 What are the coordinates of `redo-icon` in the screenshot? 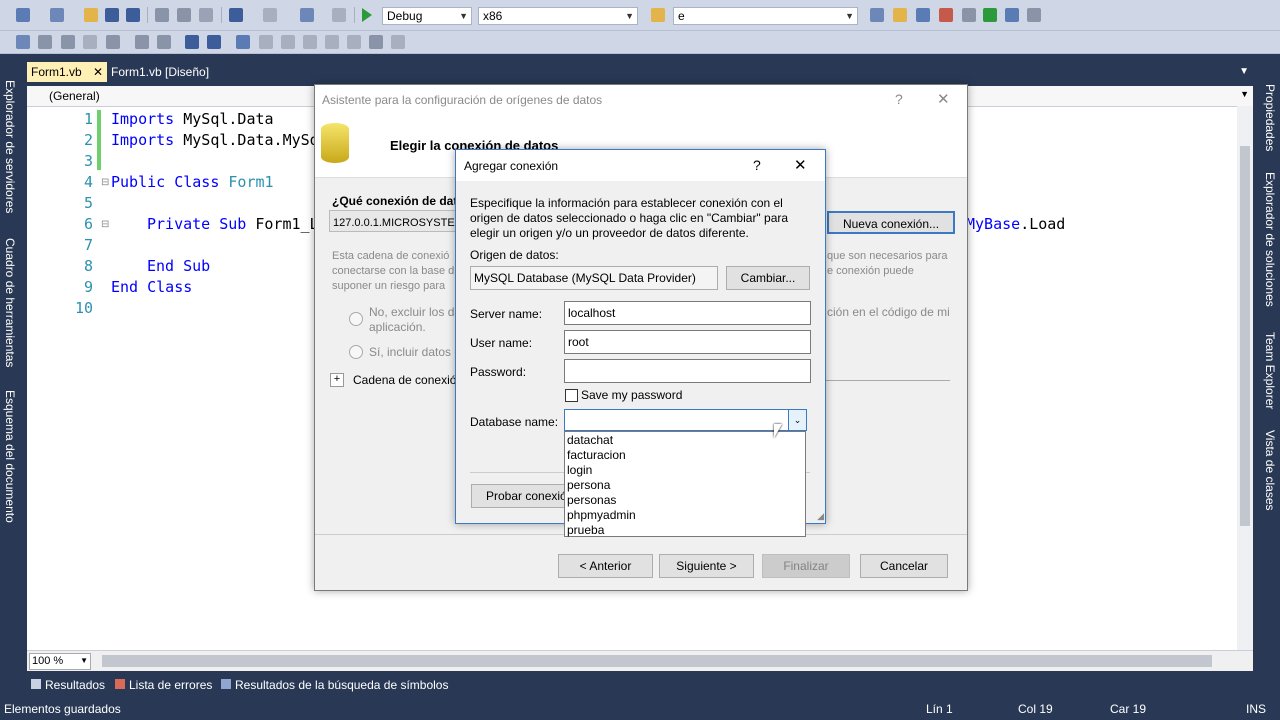 It's located at (270, 15).